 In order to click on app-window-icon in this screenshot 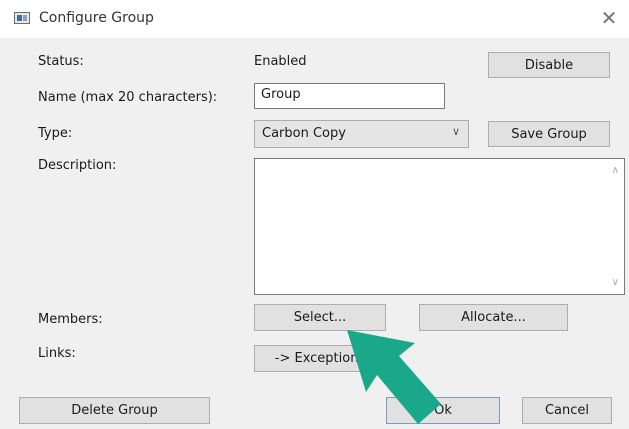, I will do `click(22, 18)`.